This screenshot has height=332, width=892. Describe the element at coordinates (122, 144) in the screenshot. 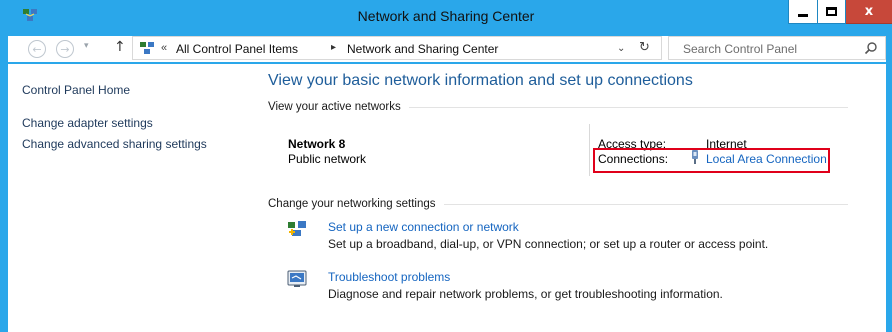

I see `sidebar-item-change-advanced-sharing-settings: Change advanced sharing settings` at that location.